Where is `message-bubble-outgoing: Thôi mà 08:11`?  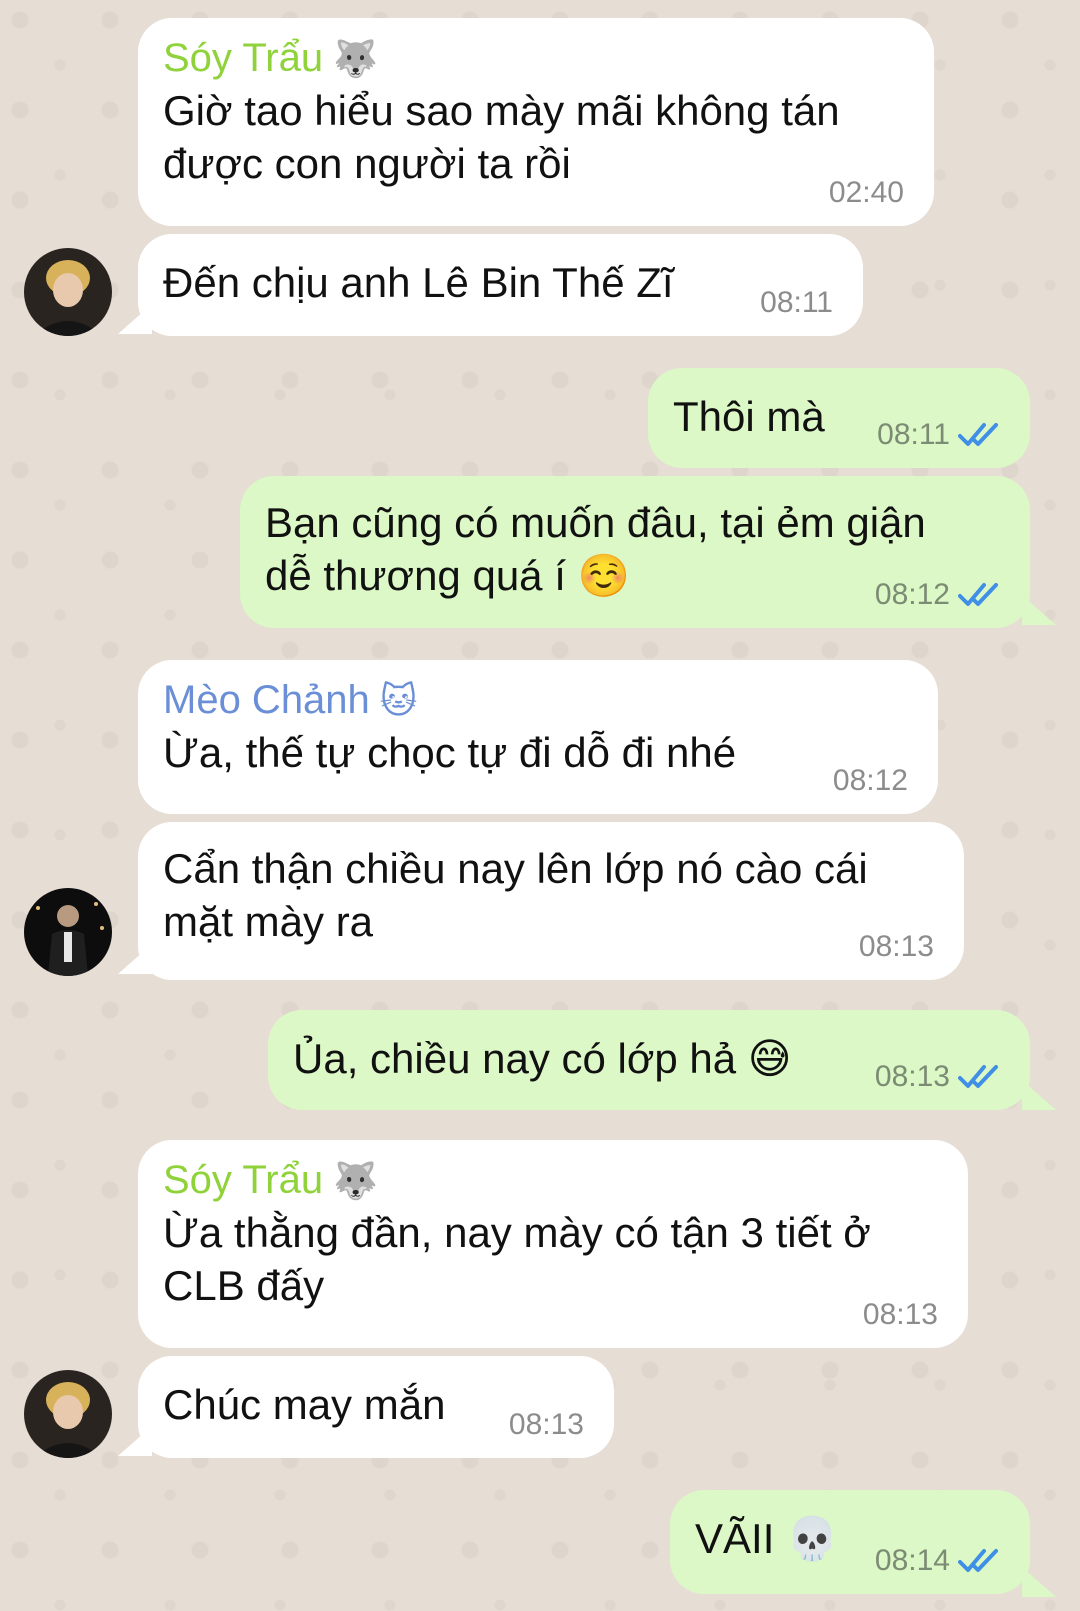 message-bubble-outgoing: Thôi mà 08:11 is located at coordinates (839, 418).